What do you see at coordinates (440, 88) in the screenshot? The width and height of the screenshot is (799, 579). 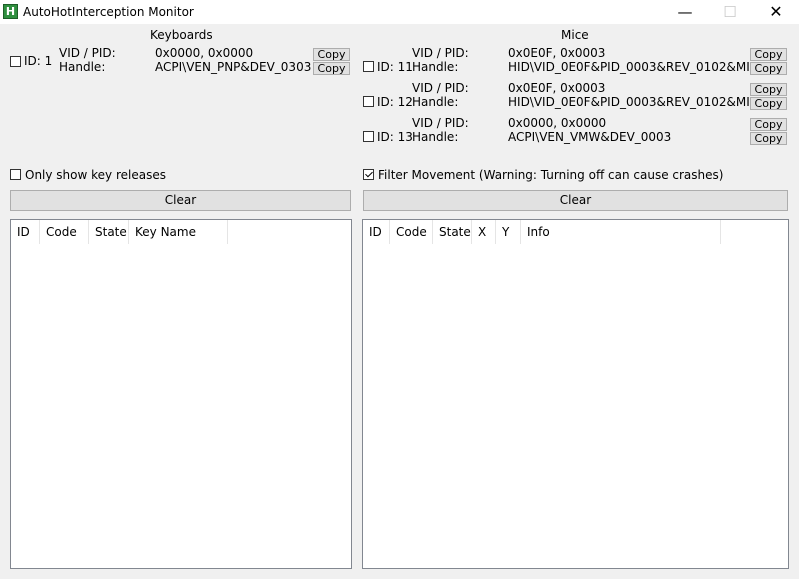 I see `mouse-12-vidpid-label: VID / PID:` at bounding box center [440, 88].